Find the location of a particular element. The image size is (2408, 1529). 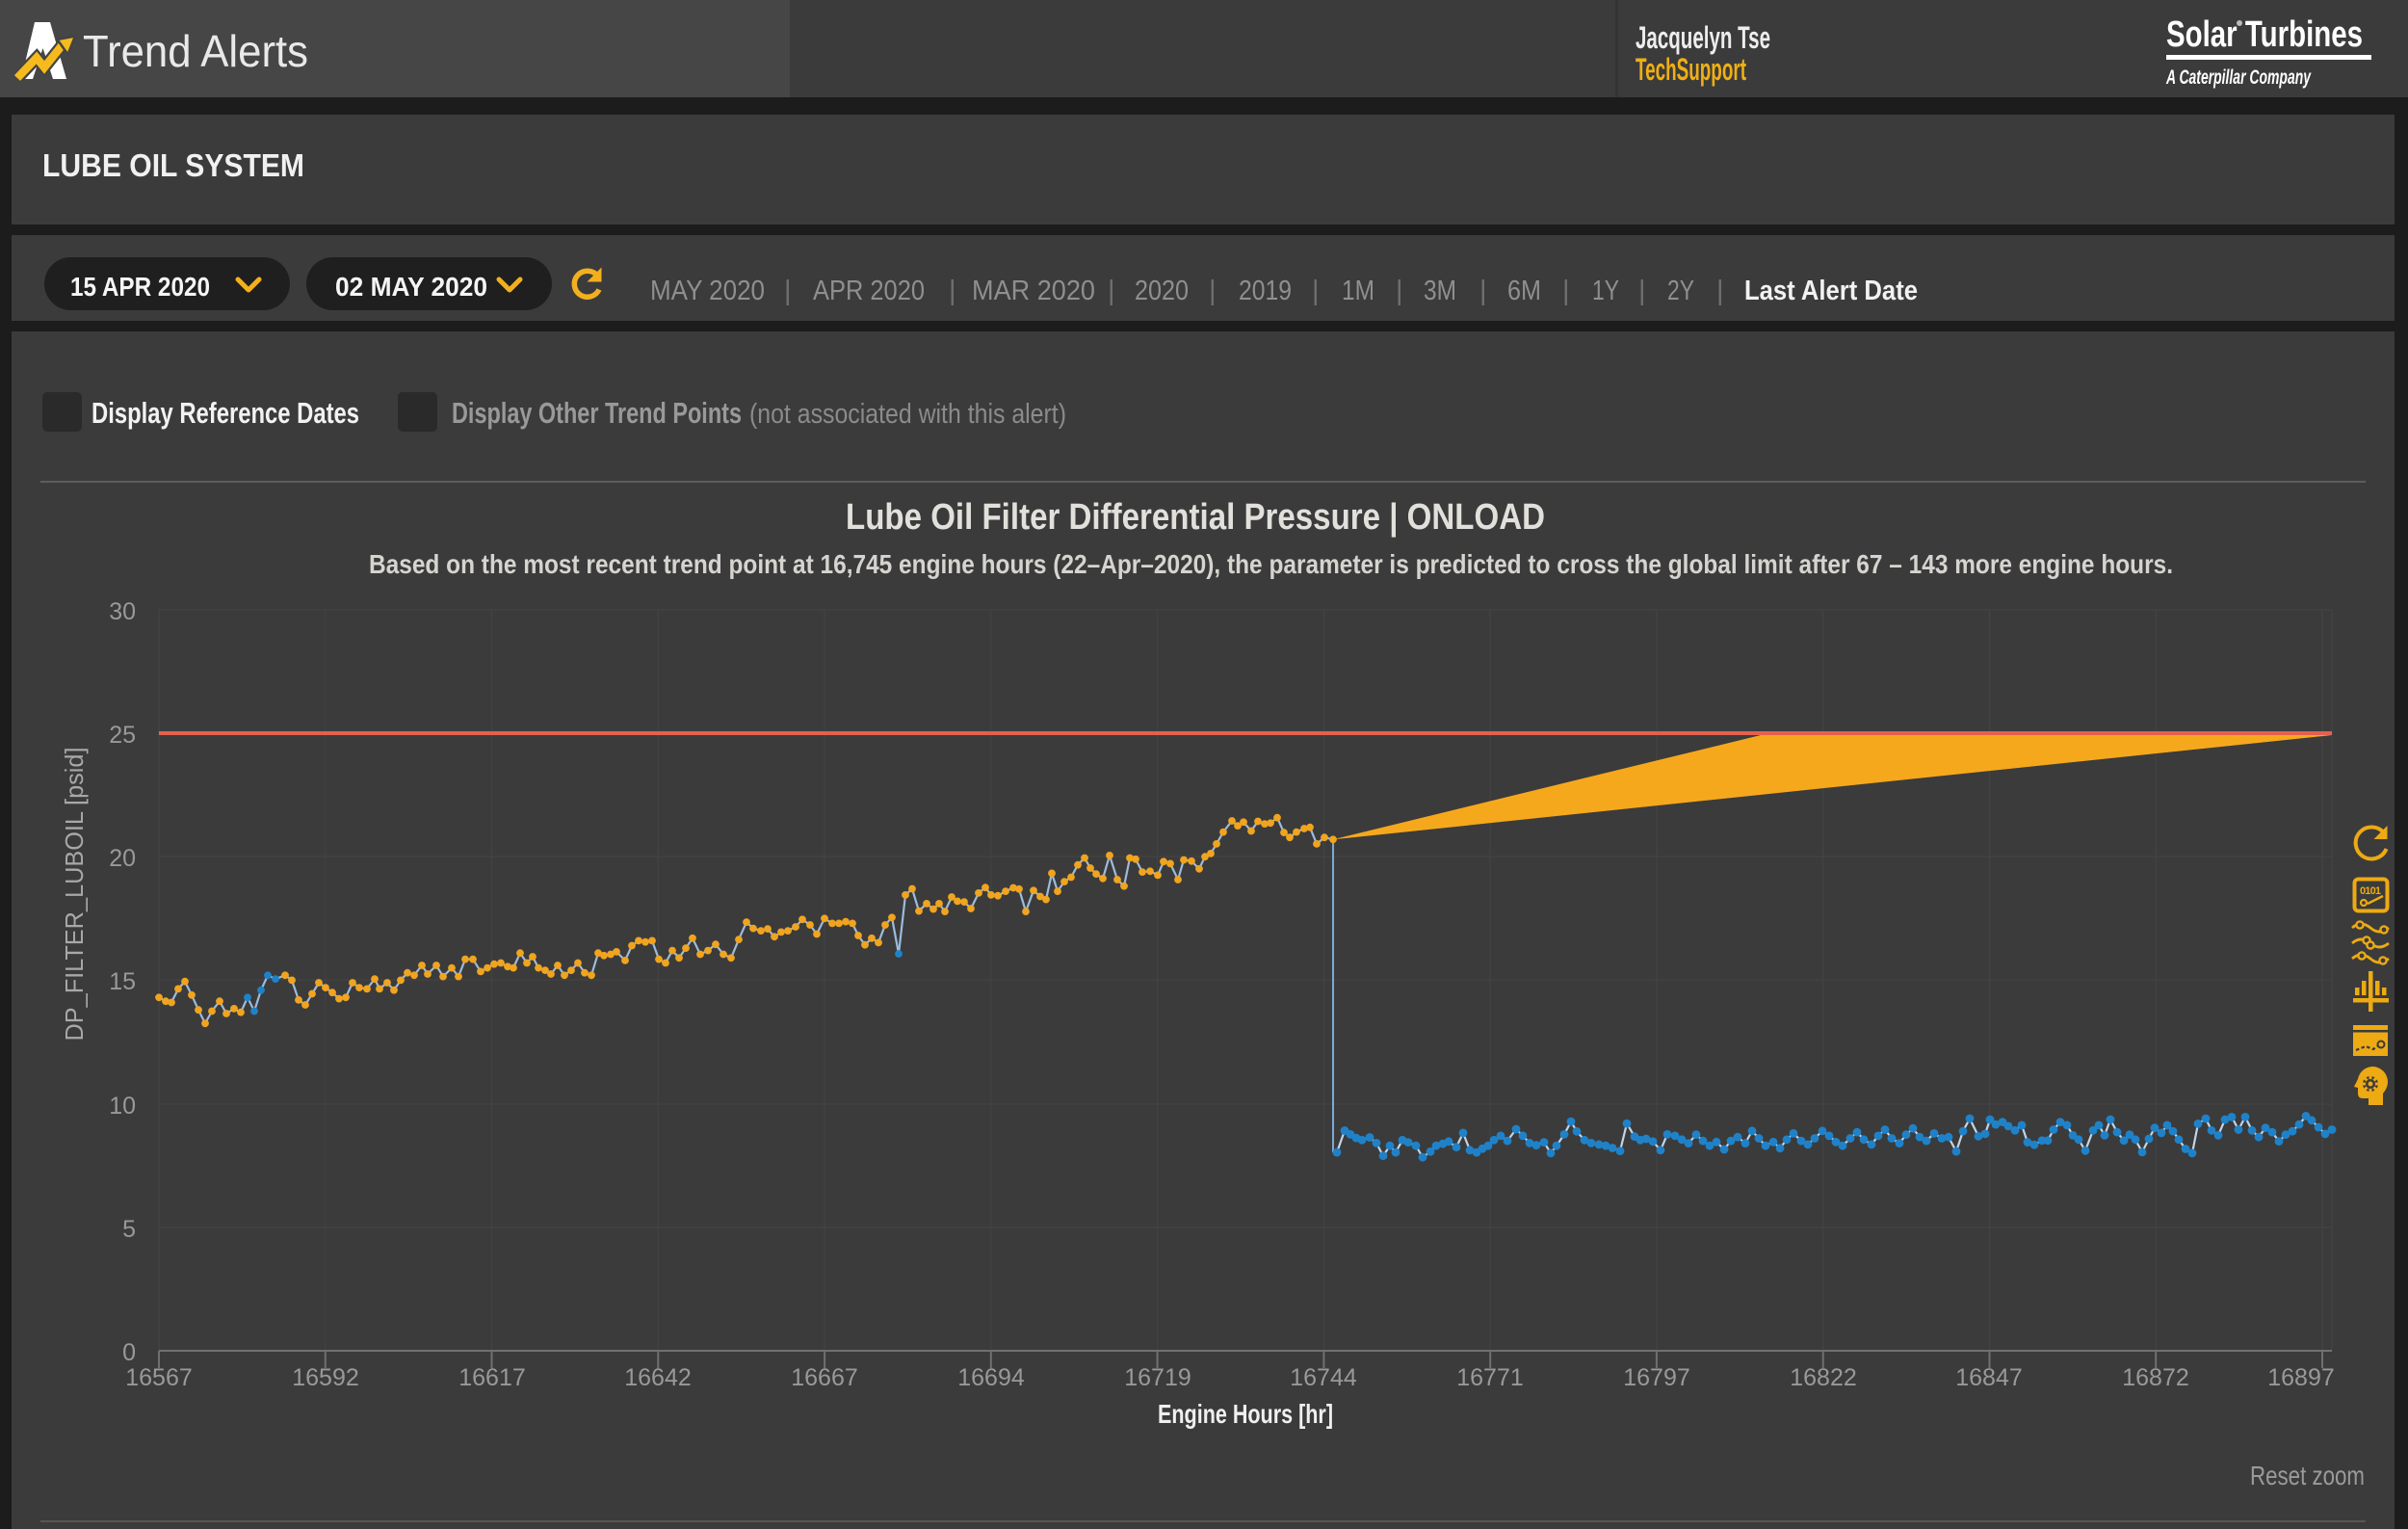

svg-text: 10 is located at coordinates (122, 1107).